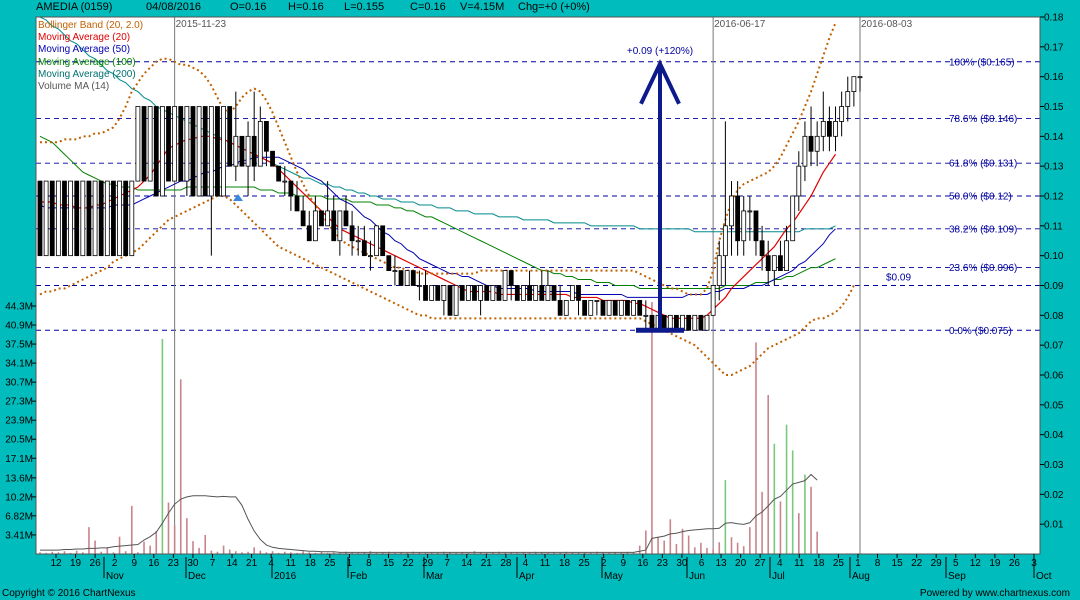  What do you see at coordinates (19, 364) in the screenshot?
I see `volume-tick-label: 34.1M` at bounding box center [19, 364].